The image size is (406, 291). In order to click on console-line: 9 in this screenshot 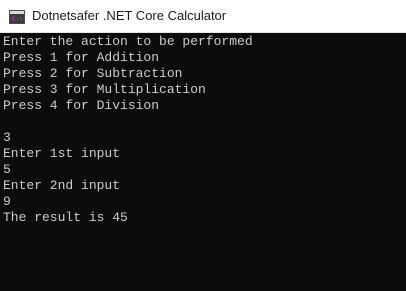, I will do `click(7, 201)`.